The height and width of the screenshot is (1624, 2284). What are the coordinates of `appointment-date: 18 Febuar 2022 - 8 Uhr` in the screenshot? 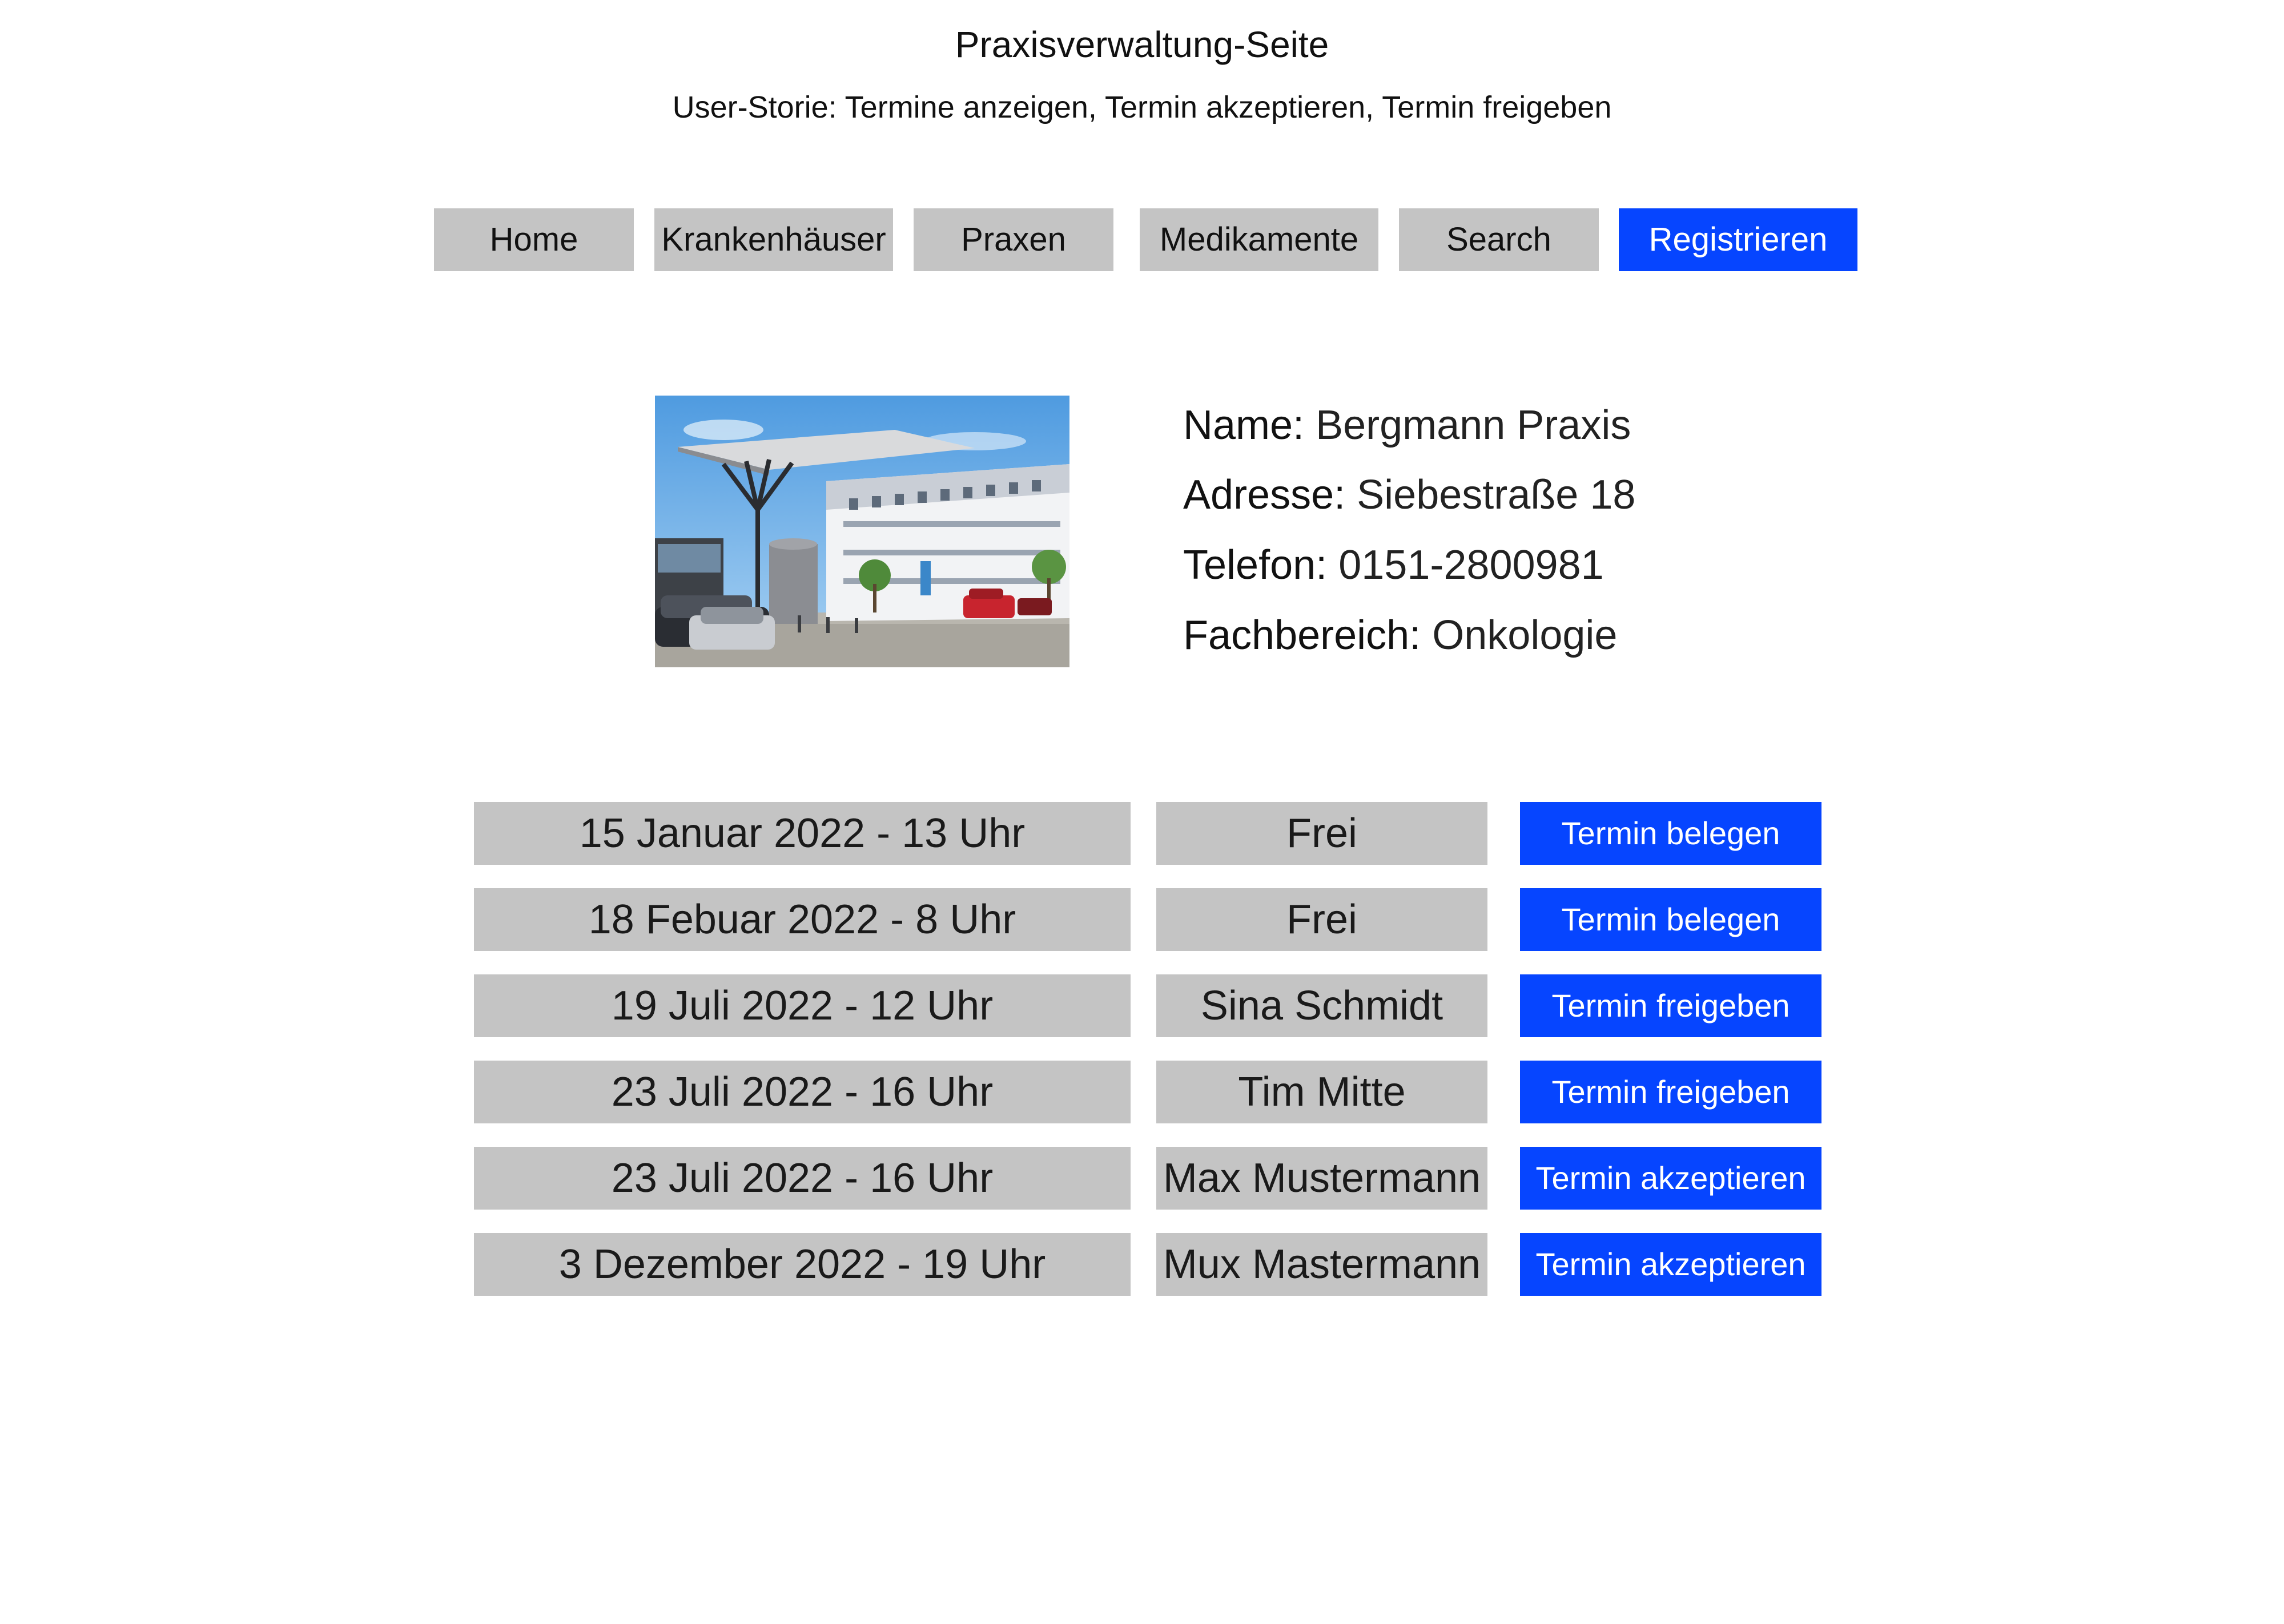 It's located at (802, 920).